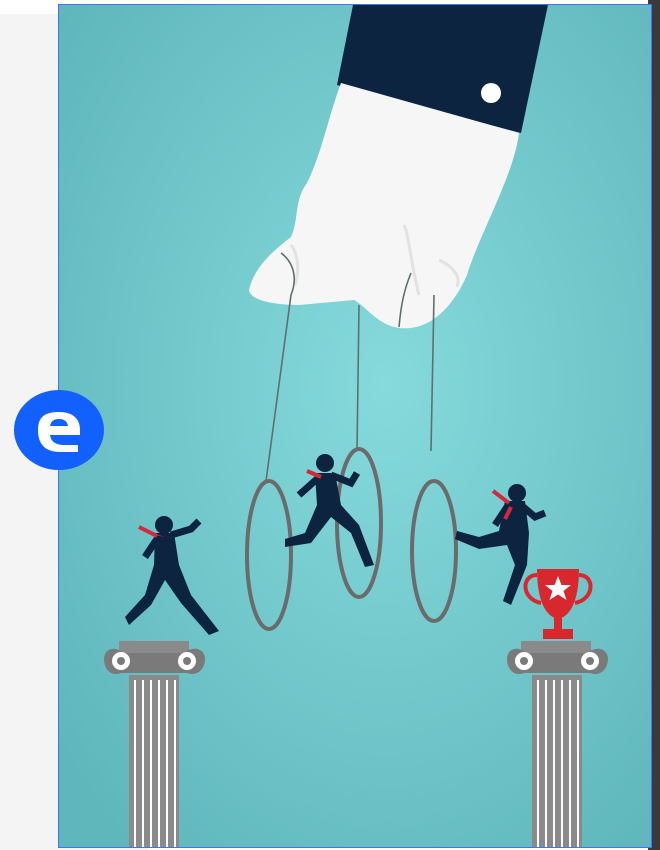 The image size is (660, 850). What do you see at coordinates (491, 93) in the screenshot?
I see `cufflink-icon` at bounding box center [491, 93].